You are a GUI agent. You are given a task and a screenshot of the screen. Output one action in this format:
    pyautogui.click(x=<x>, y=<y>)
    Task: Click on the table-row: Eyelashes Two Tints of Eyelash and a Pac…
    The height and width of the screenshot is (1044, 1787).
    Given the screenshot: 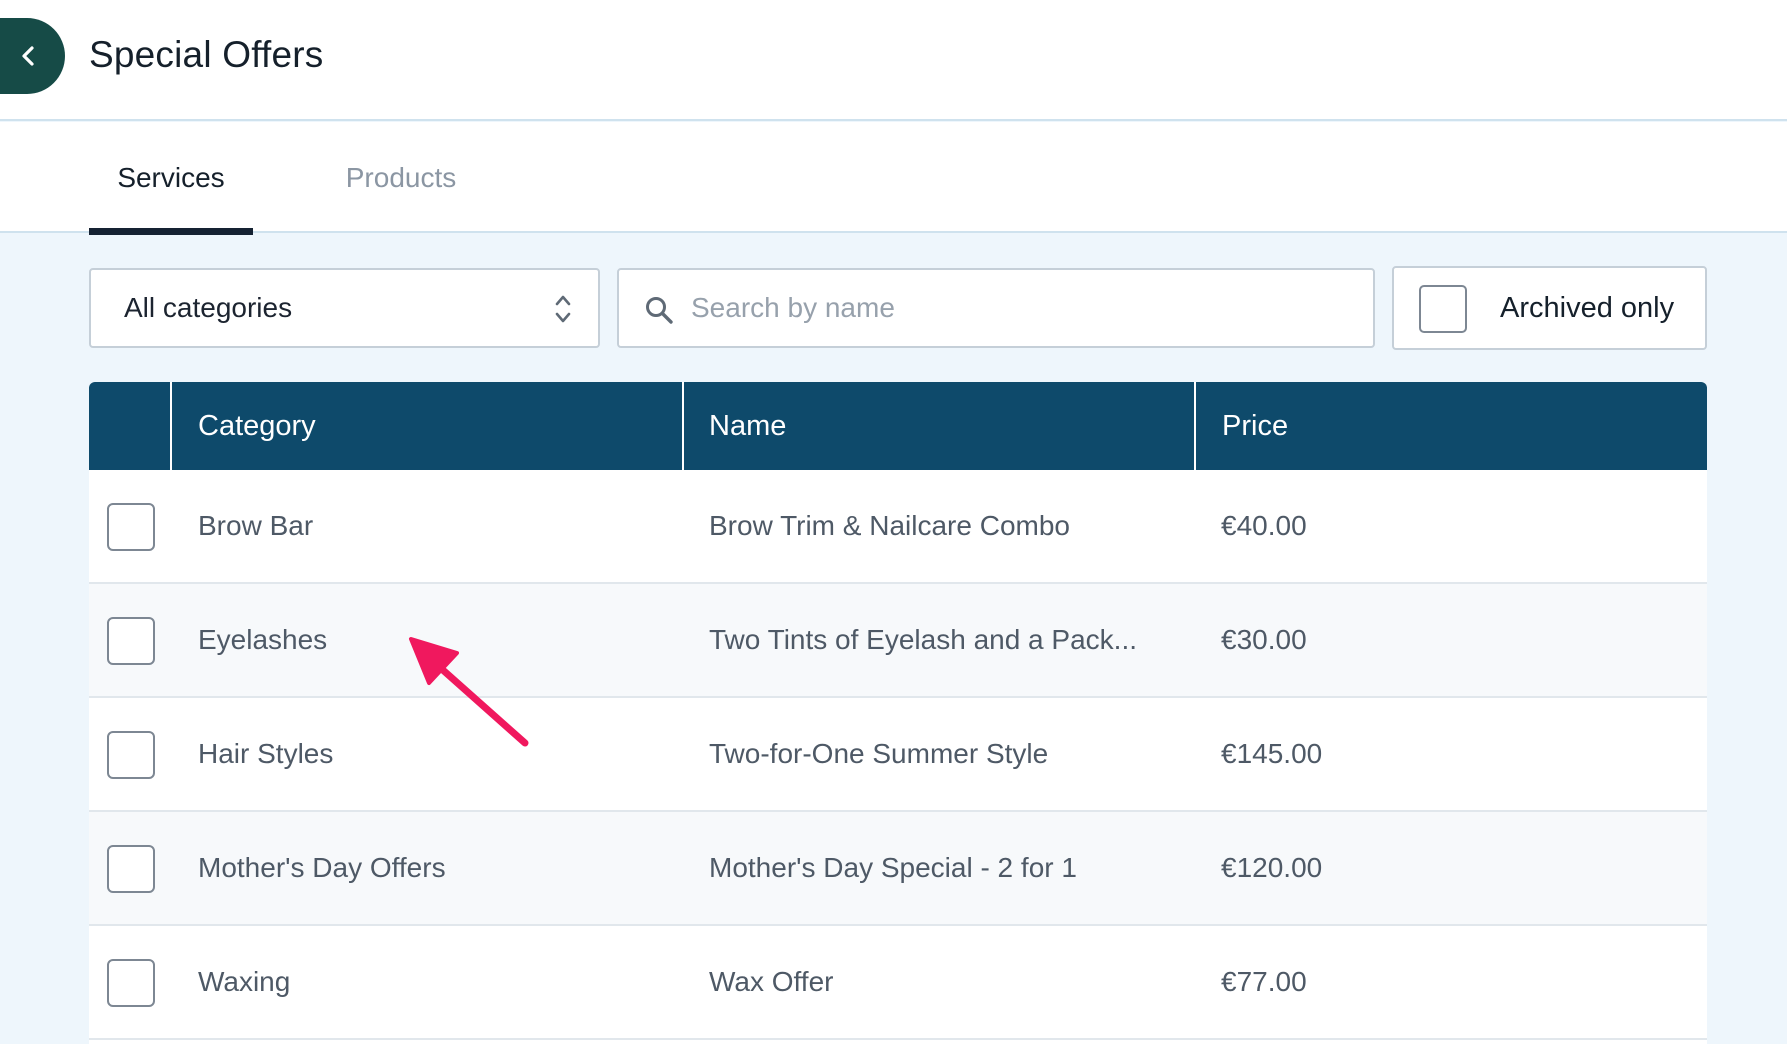 What is the action you would take?
    pyautogui.click(x=898, y=641)
    